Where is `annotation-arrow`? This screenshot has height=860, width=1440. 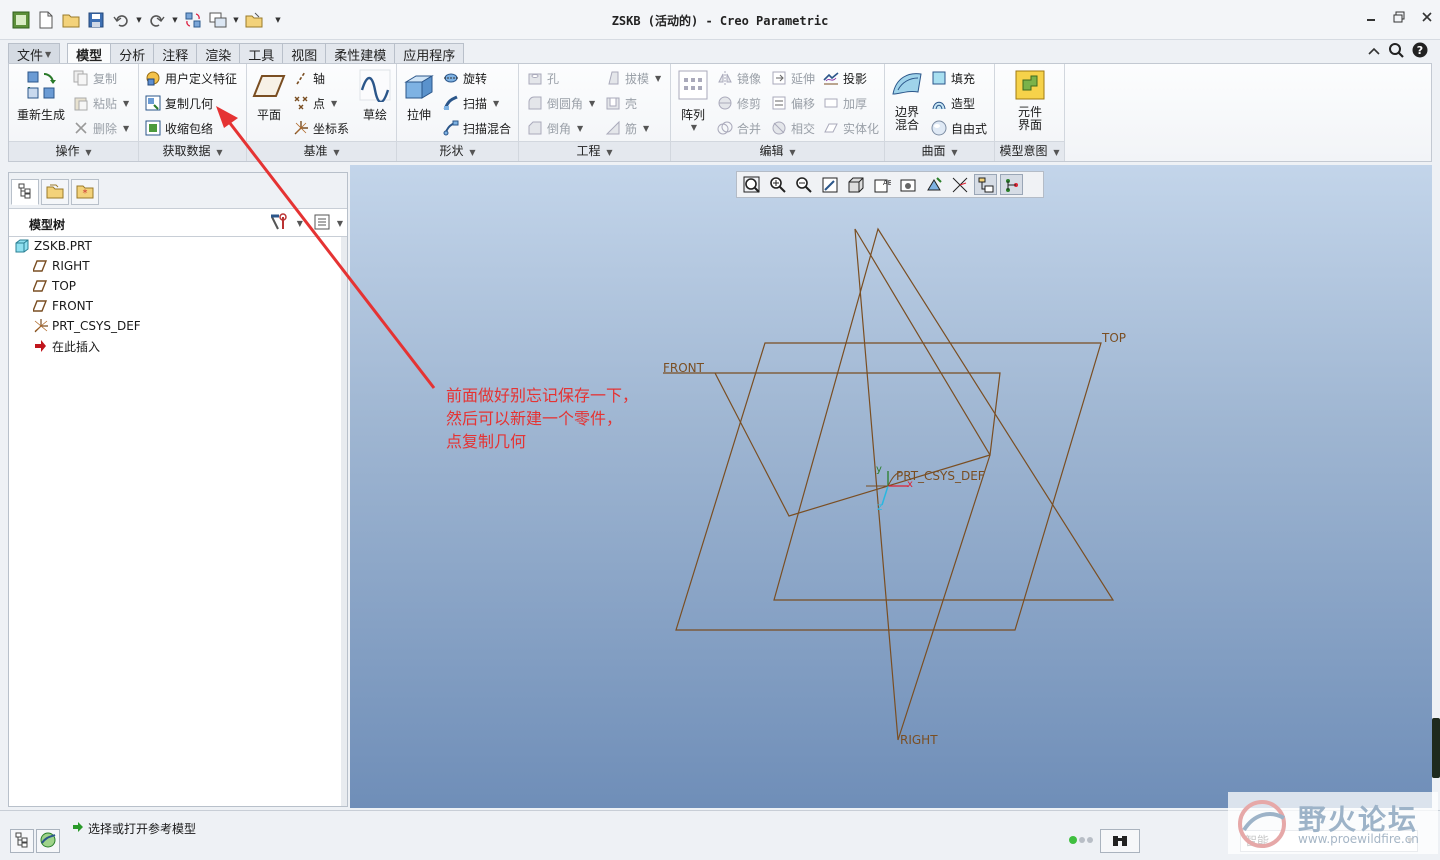
annotation-arrow is located at coordinates (326, 247).